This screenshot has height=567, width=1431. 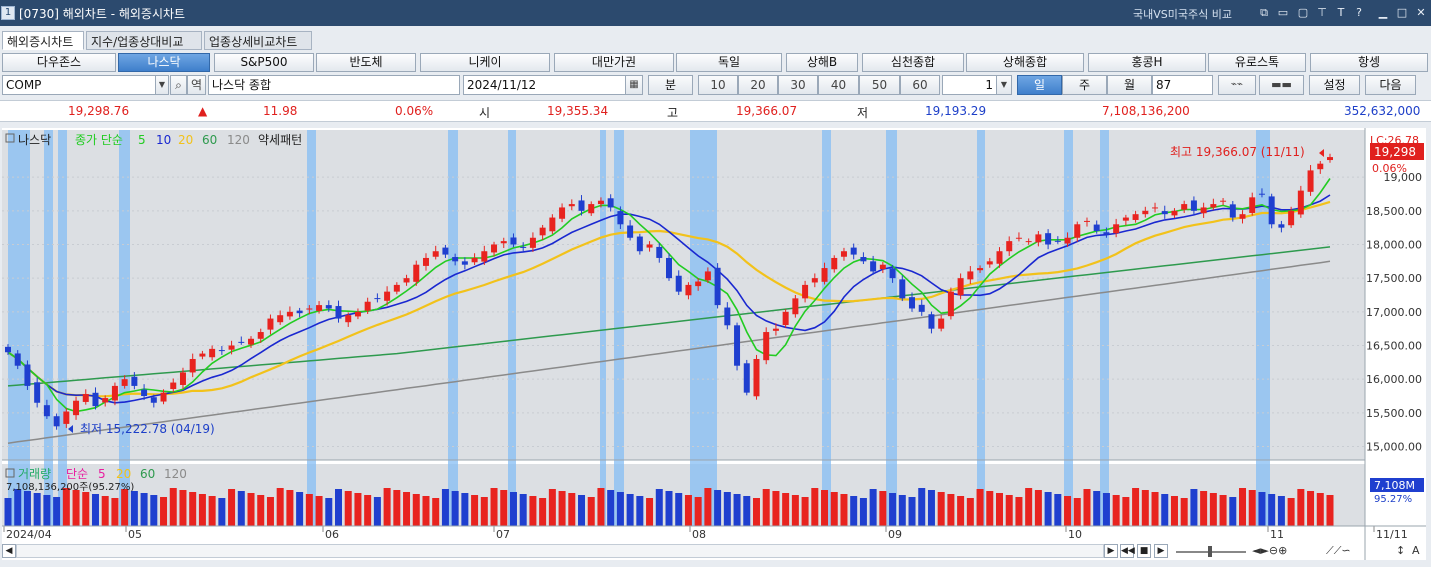 What do you see at coordinates (670, 85) in the screenshot?
I see `minute-button: 분` at bounding box center [670, 85].